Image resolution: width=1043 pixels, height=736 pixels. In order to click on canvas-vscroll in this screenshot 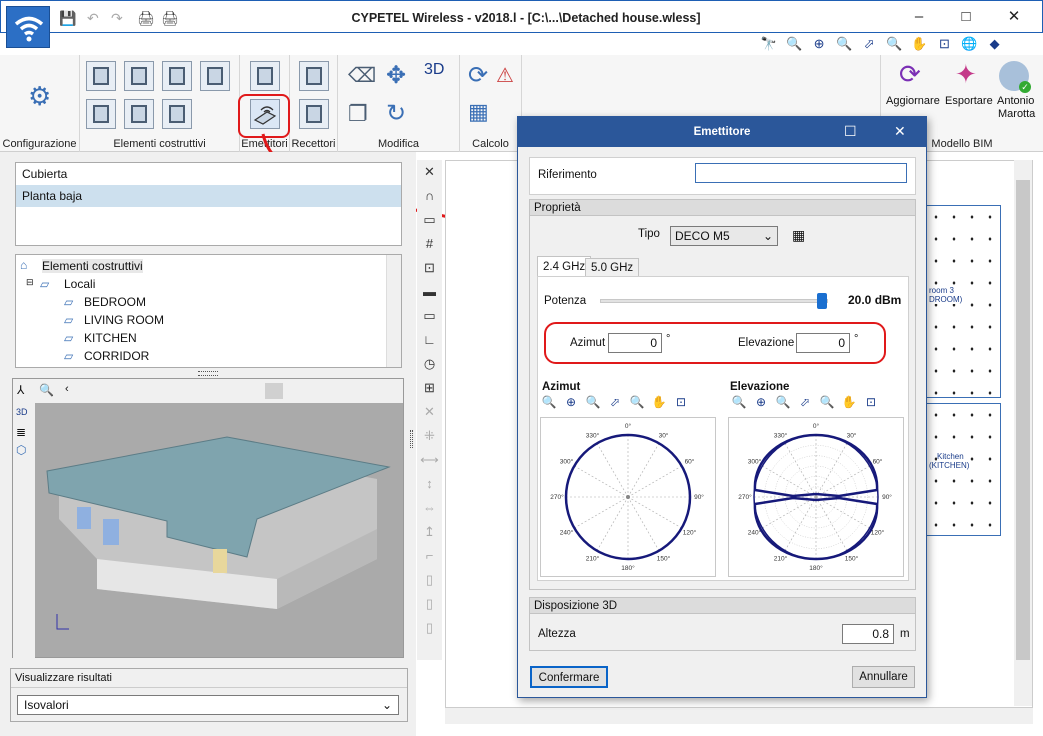, I will do `click(1023, 433)`.